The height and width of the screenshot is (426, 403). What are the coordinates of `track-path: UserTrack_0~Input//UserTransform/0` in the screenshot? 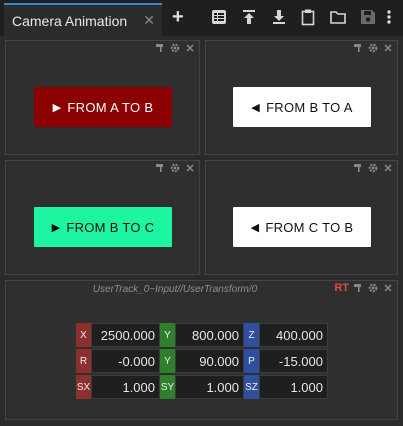 It's located at (175, 289).